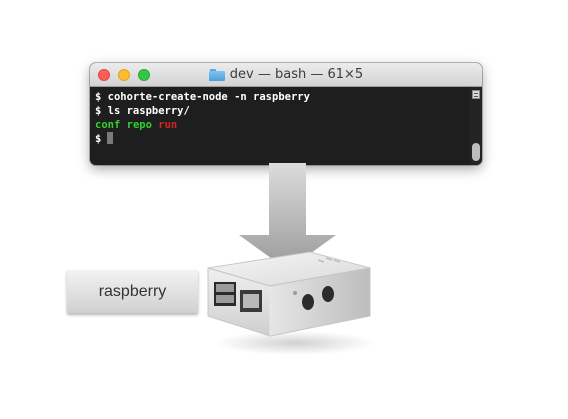 This screenshot has height=419, width=568. I want to click on terminal-titlebar: dev — bash — 61×5, so click(286, 75).